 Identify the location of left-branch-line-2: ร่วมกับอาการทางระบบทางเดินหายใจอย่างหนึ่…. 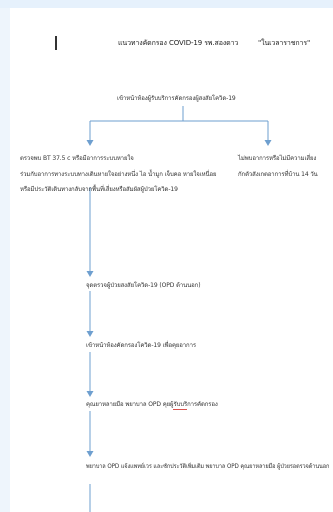
(118, 174).